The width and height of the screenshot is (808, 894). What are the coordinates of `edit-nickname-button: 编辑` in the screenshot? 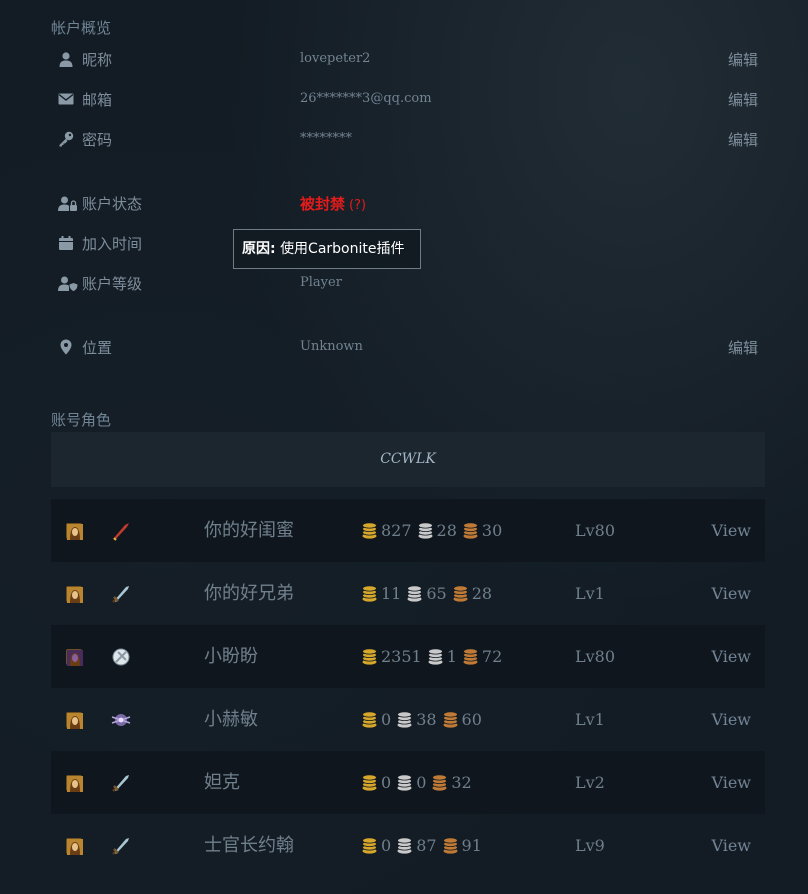 It's located at (743, 59).